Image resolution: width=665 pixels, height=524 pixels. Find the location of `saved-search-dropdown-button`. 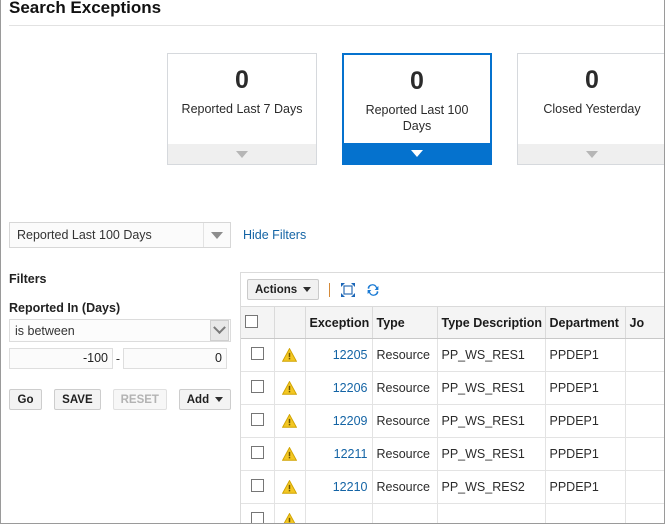

saved-search-dropdown-button is located at coordinates (216, 235).